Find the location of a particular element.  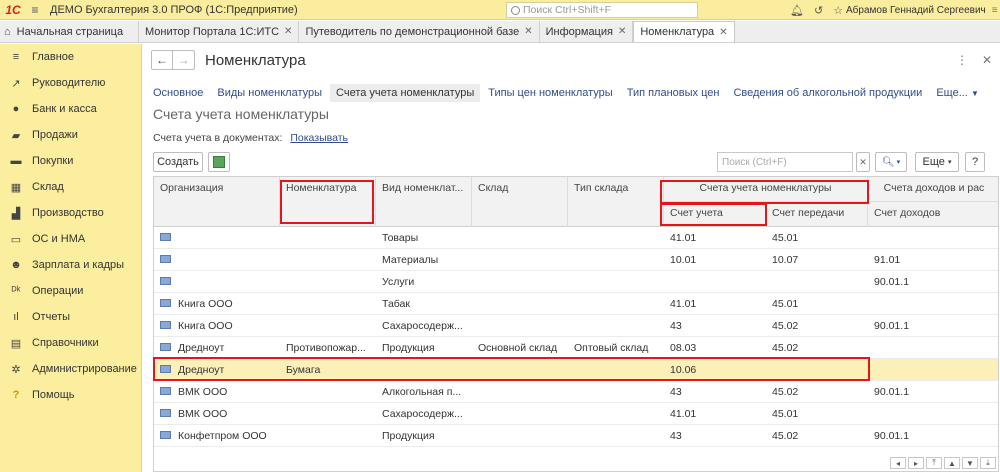

scroll-first-button: ⤒ is located at coordinates (934, 463).